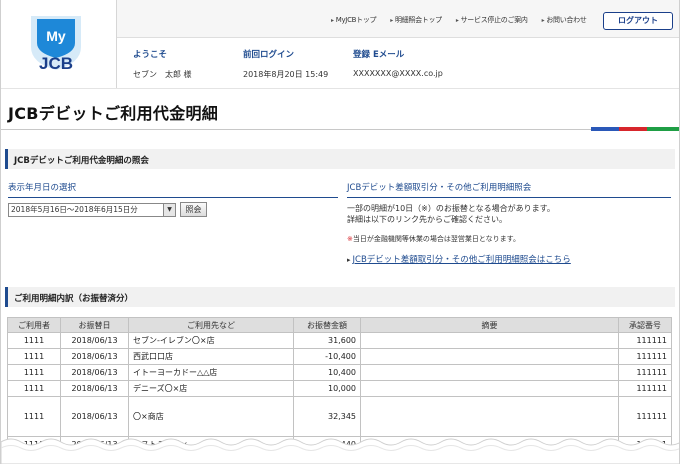 Image resolution: width=680 pixels, height=464 pixels. I want to click on date-range-select: 2018年5月16日～2018年6月15日分 ▼, so click(92, 210).